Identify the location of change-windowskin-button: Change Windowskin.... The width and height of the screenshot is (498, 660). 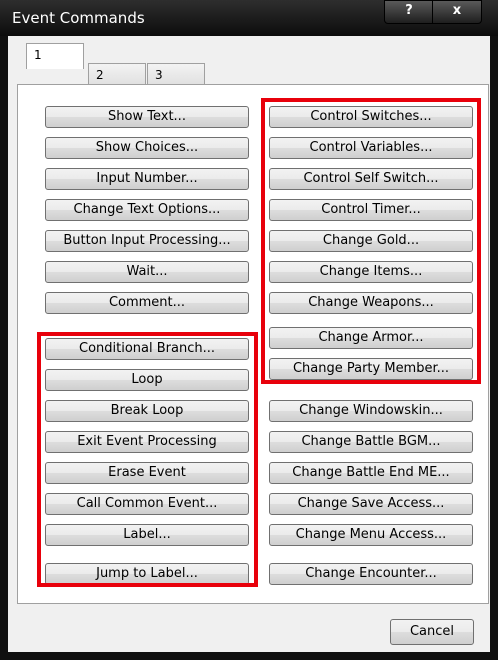
(371, 411).